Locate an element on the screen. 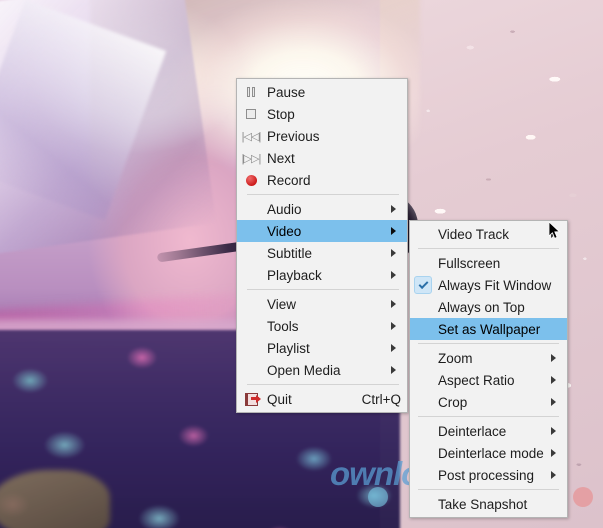 The height and width of the screenshot is (528, 603). menu-item-label: Take Snapshot is located at coordinates (483, 504).